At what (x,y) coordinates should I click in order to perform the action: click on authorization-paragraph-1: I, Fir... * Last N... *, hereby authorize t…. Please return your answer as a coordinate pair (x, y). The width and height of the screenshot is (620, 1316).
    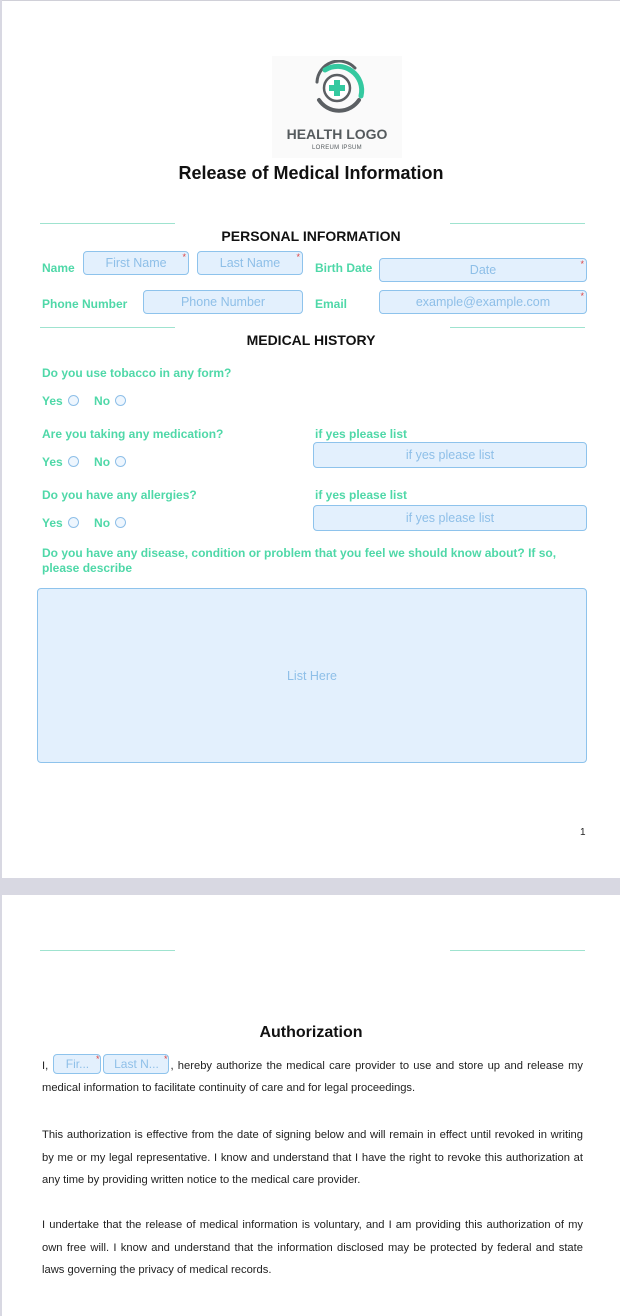
    Looking at the image, I should click on (312, 1077).